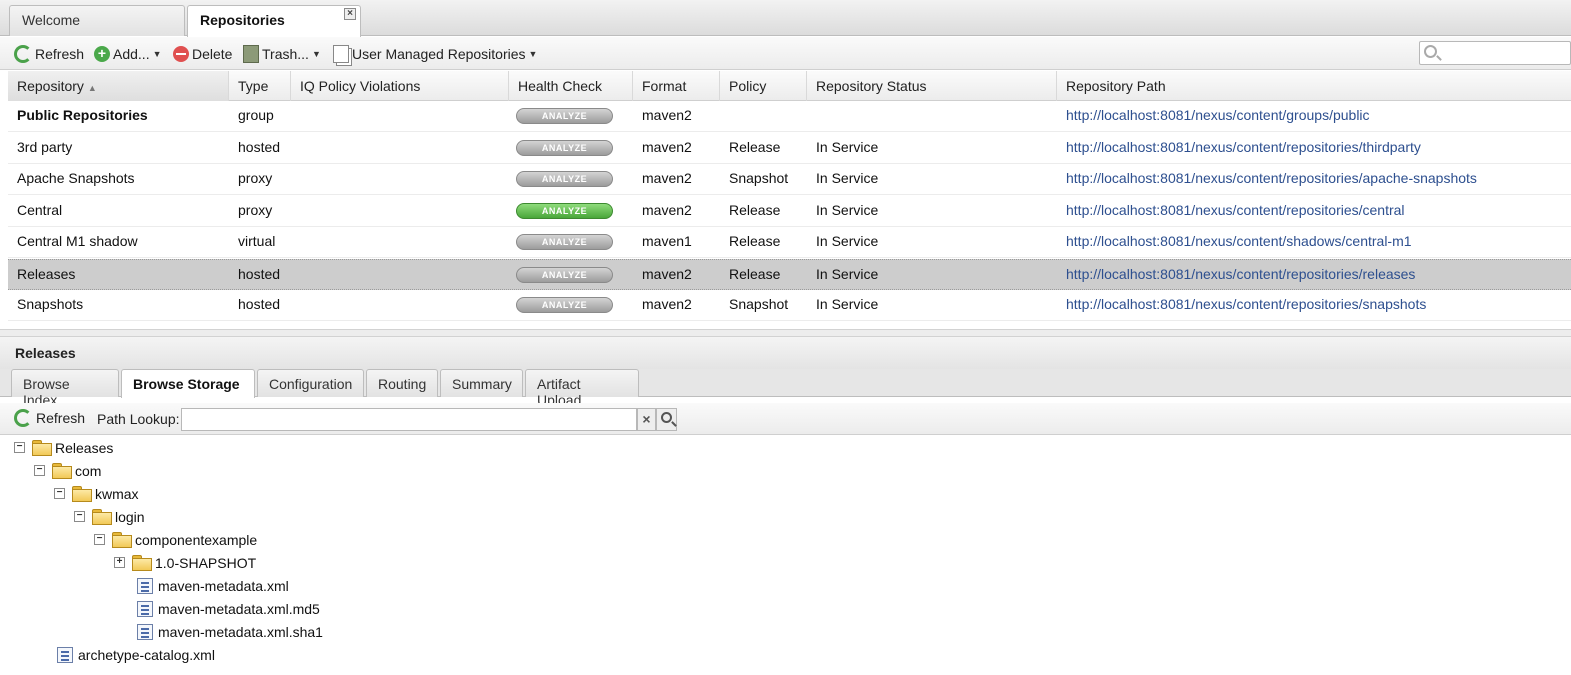 This screenshot has width=1571, height=675. I want to click on user-managed-repositories-button: User Managed Repositories ▼, so click(435, 54).